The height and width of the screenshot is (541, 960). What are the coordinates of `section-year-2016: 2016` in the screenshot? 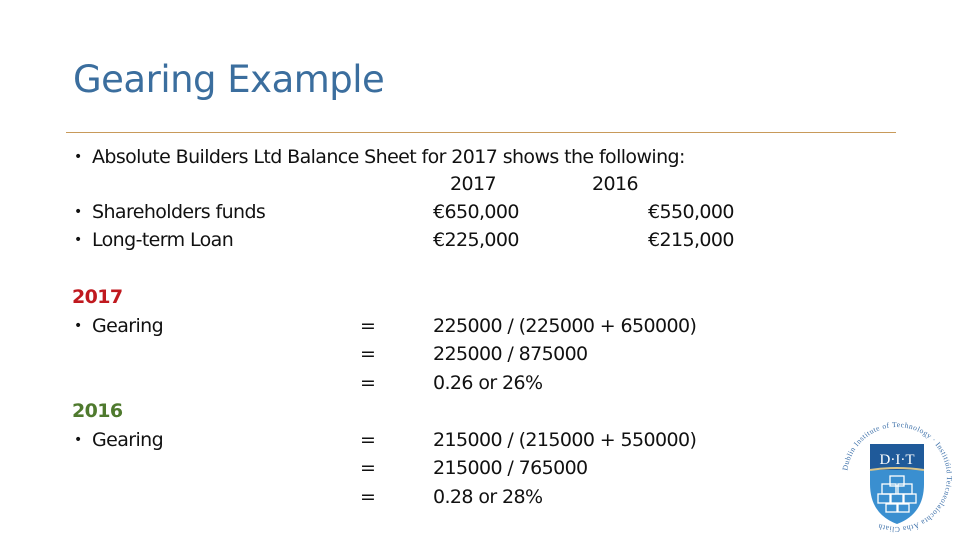 It's located at (97, 411).